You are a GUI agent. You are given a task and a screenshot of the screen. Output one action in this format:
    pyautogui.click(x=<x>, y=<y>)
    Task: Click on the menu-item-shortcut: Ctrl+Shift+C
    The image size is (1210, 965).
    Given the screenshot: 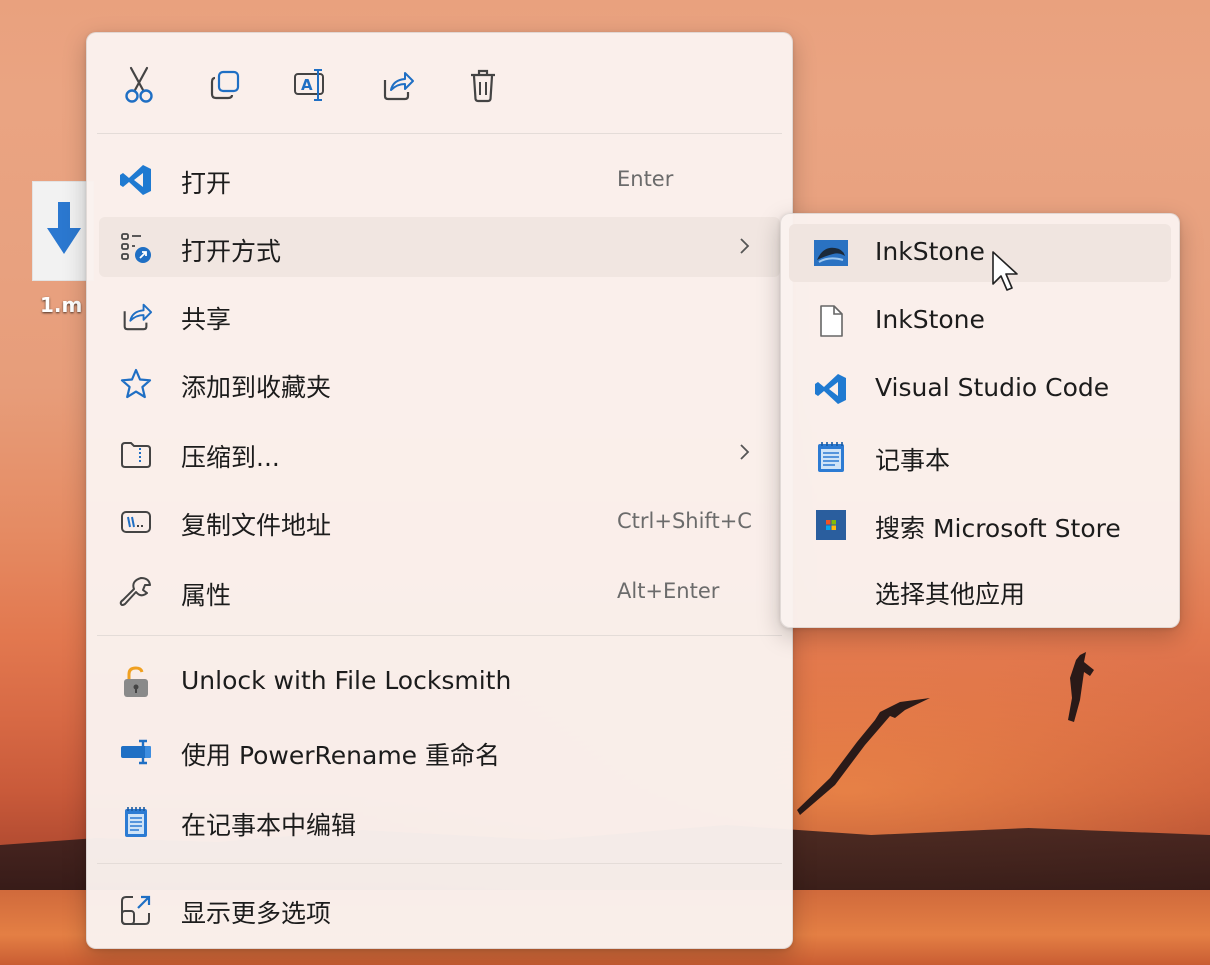 What is the action you would take?
    pyautogui.click(x=684, y=521)
    